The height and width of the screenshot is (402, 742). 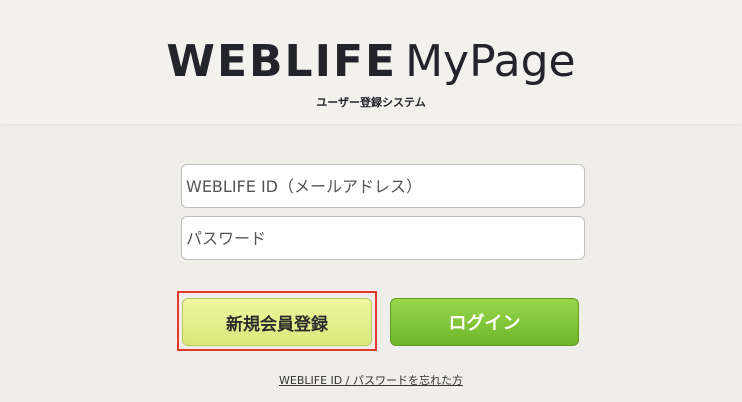 I want to click on register-button: 新規会員登録, so click(x=277, y=322).